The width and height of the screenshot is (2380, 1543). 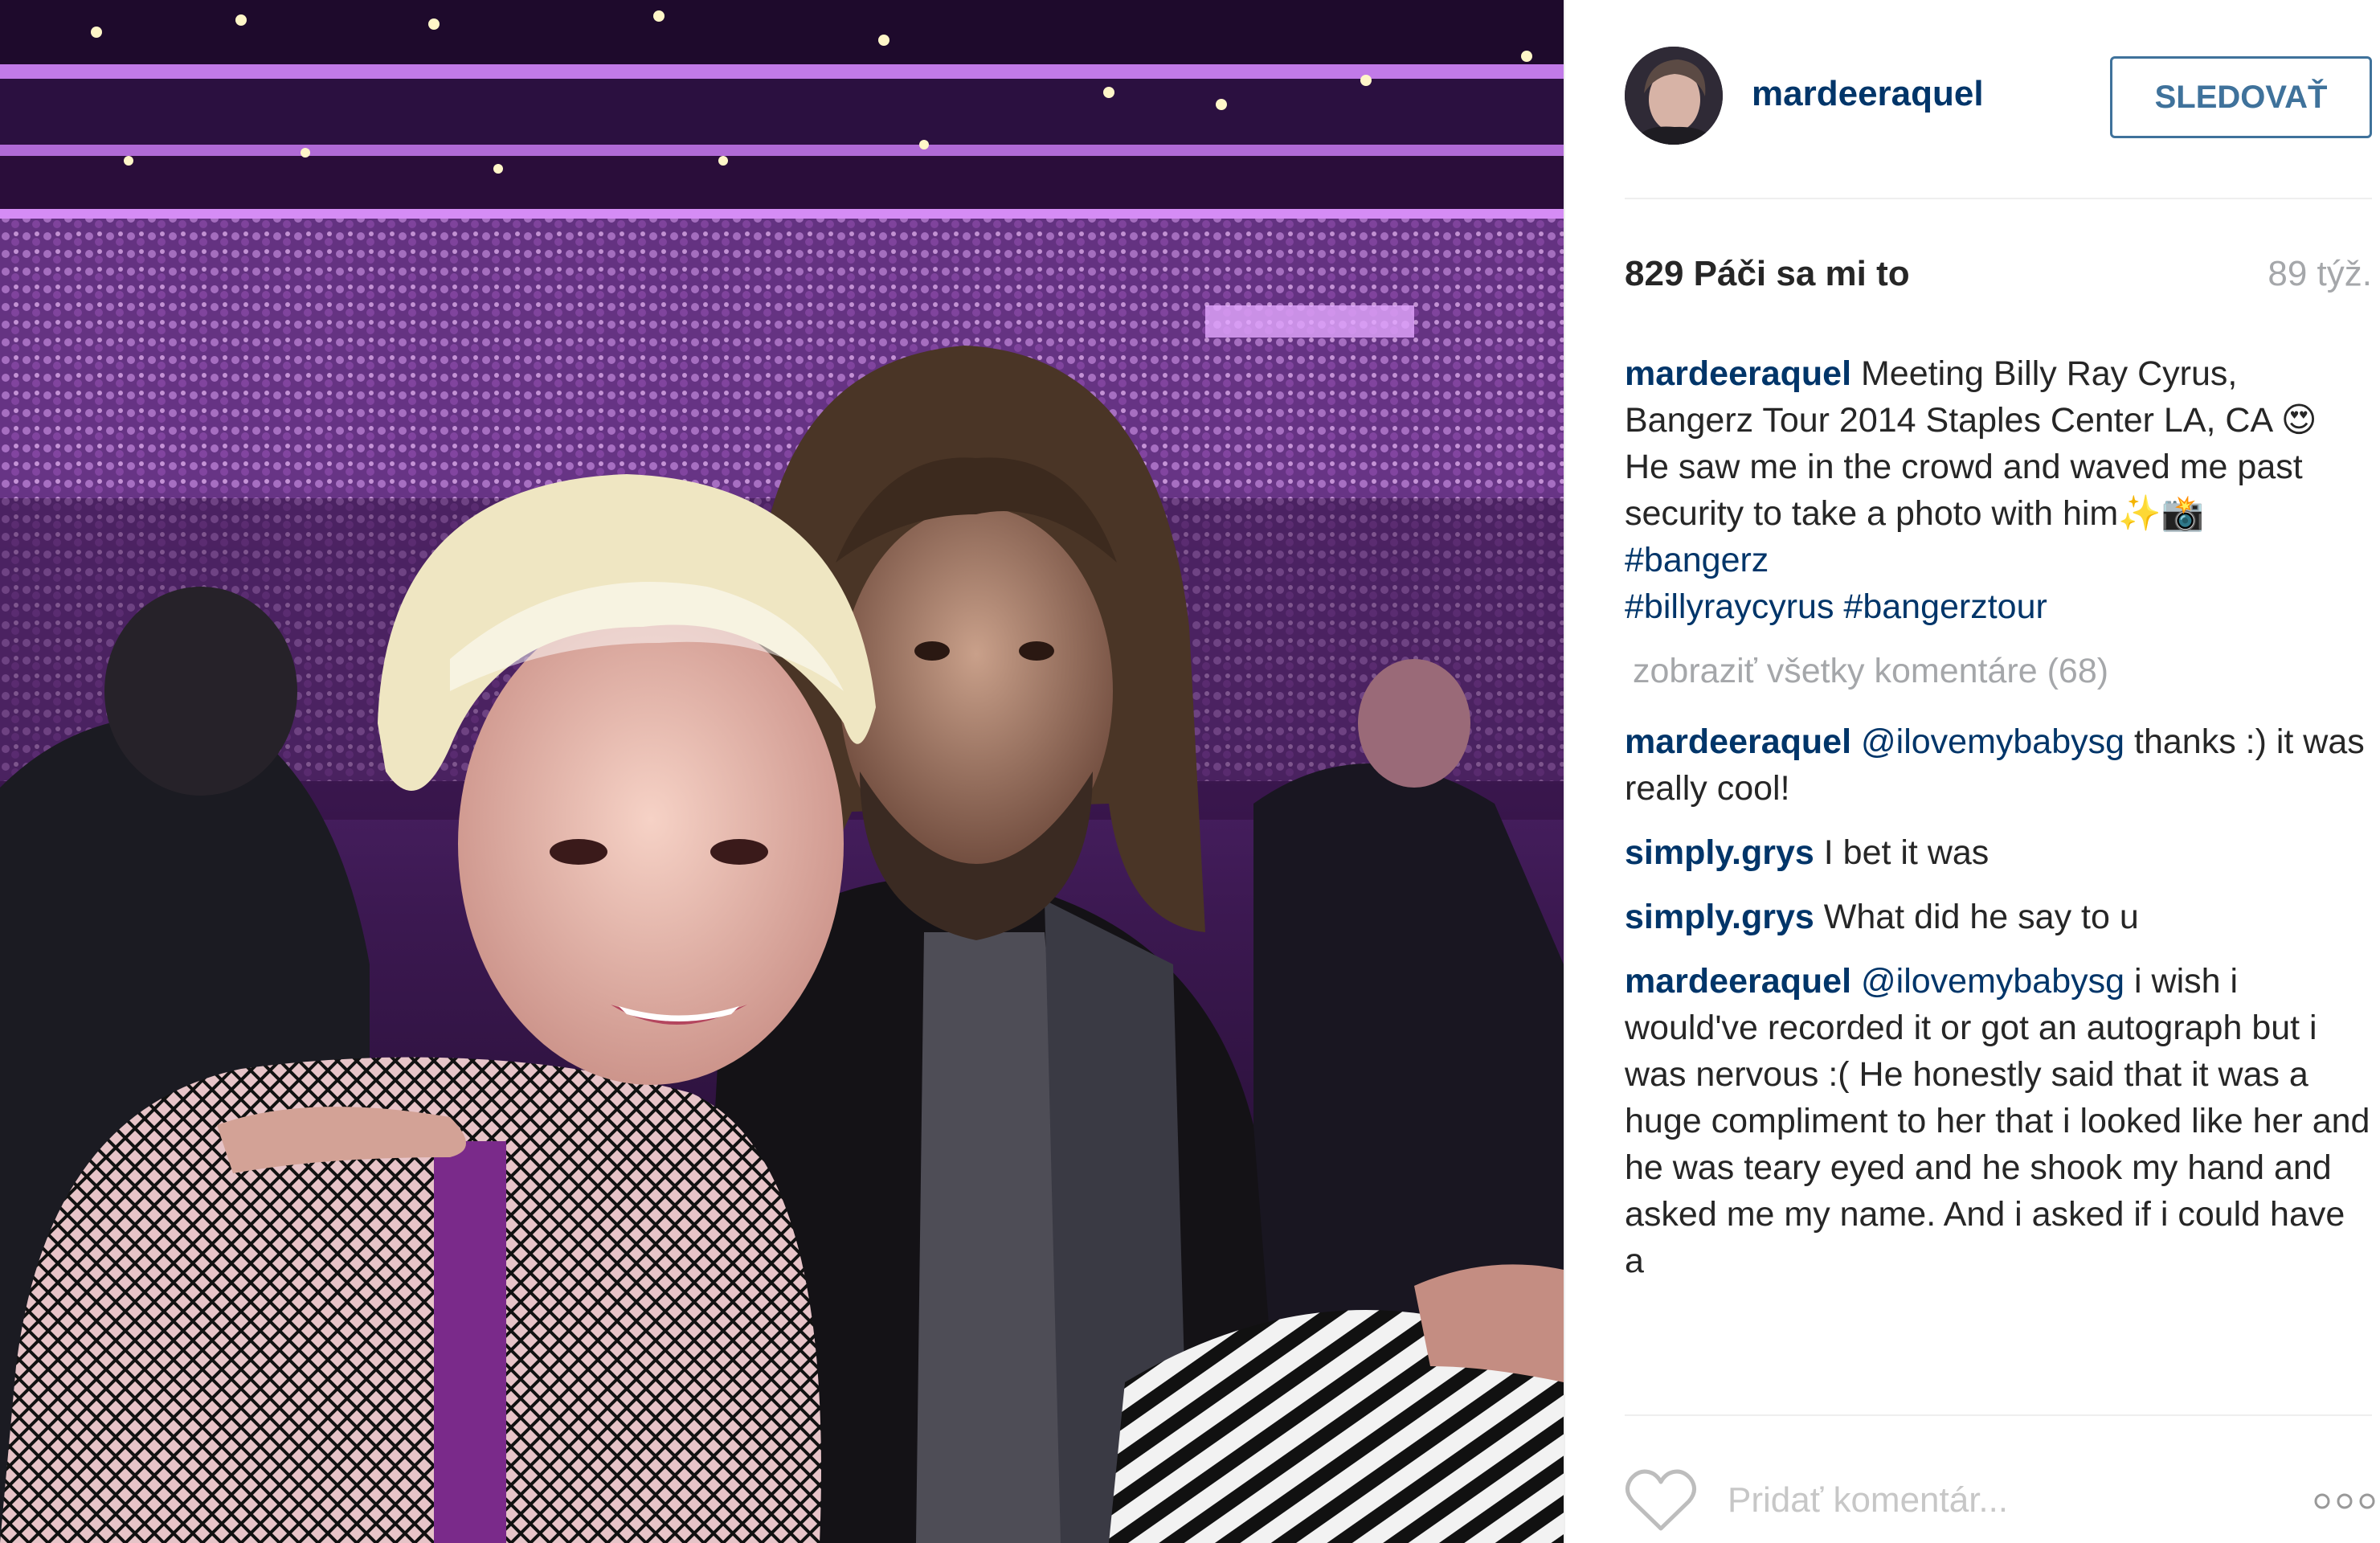 What do you see at coordinates (2241, 97) in the screenshot?
I see `follow-button: SLEDOVAŤ` at bounding box center [2241, 97].